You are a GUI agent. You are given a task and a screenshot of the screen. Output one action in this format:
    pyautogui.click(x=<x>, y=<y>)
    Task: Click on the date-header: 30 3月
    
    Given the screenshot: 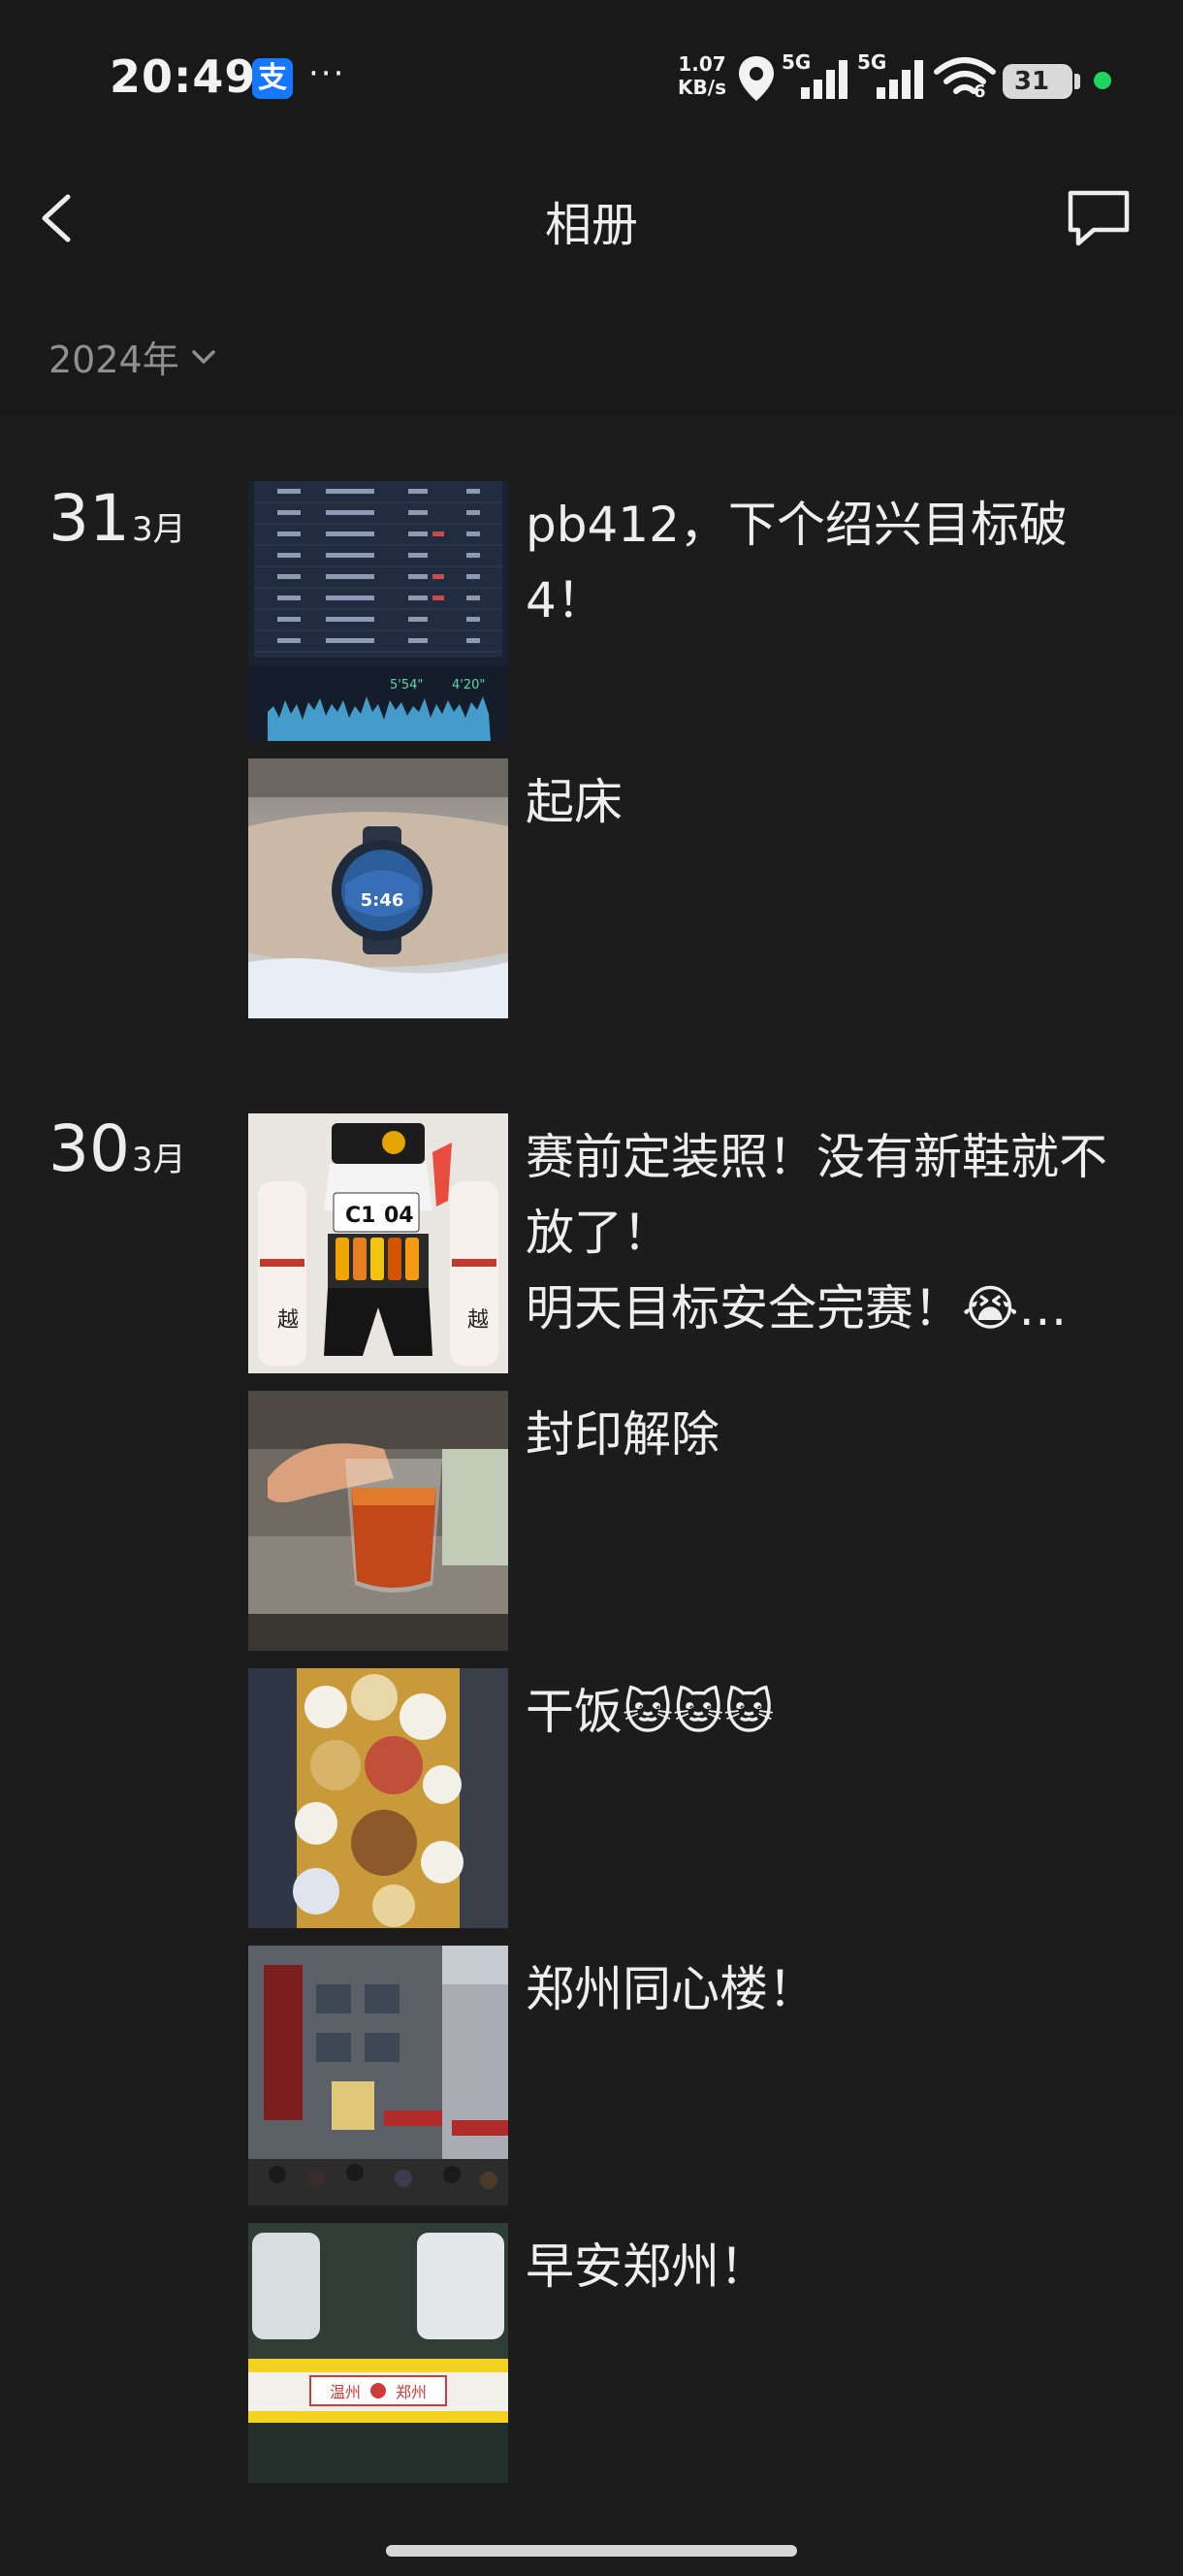 What is the action you would take?
    pyautogui.click(x=117, y=1148)
    